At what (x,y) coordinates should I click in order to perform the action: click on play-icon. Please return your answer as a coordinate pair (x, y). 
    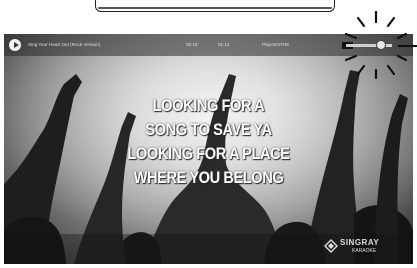
    Looking at the image, I should click on (15, 45).